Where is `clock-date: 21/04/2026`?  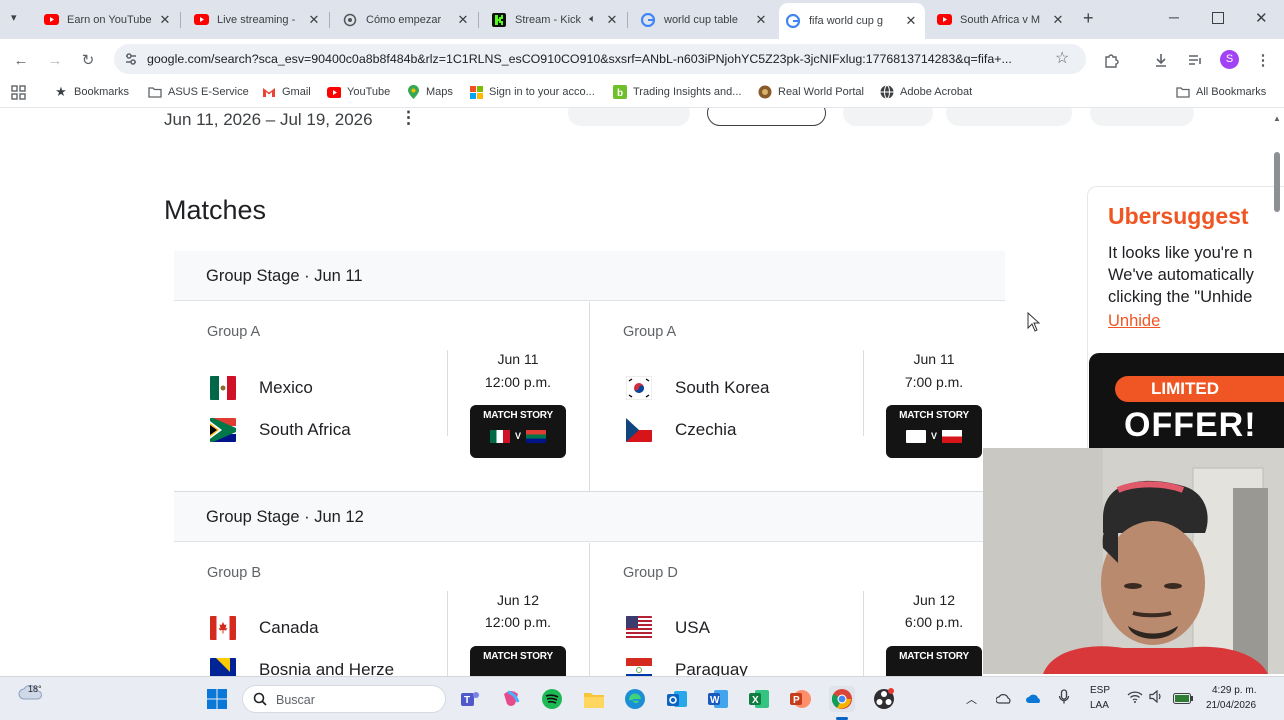
clock-date: 21/04/2026 is located at coordinates (1231, 705).